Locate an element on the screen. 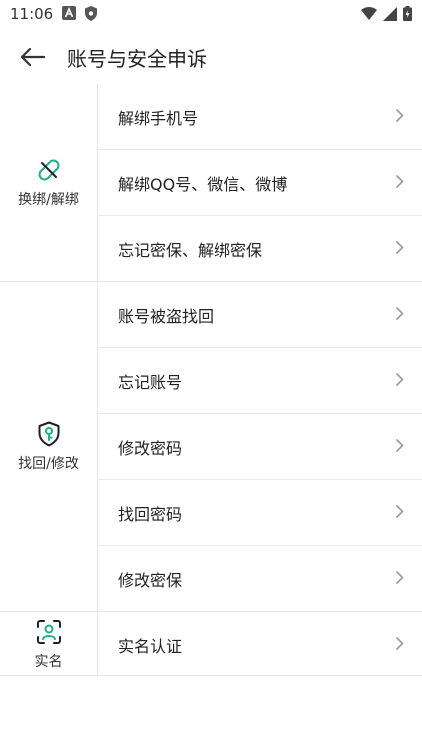 This screenshot has height=750, width=422. wifi-icon is located at coordinates (369, 13).